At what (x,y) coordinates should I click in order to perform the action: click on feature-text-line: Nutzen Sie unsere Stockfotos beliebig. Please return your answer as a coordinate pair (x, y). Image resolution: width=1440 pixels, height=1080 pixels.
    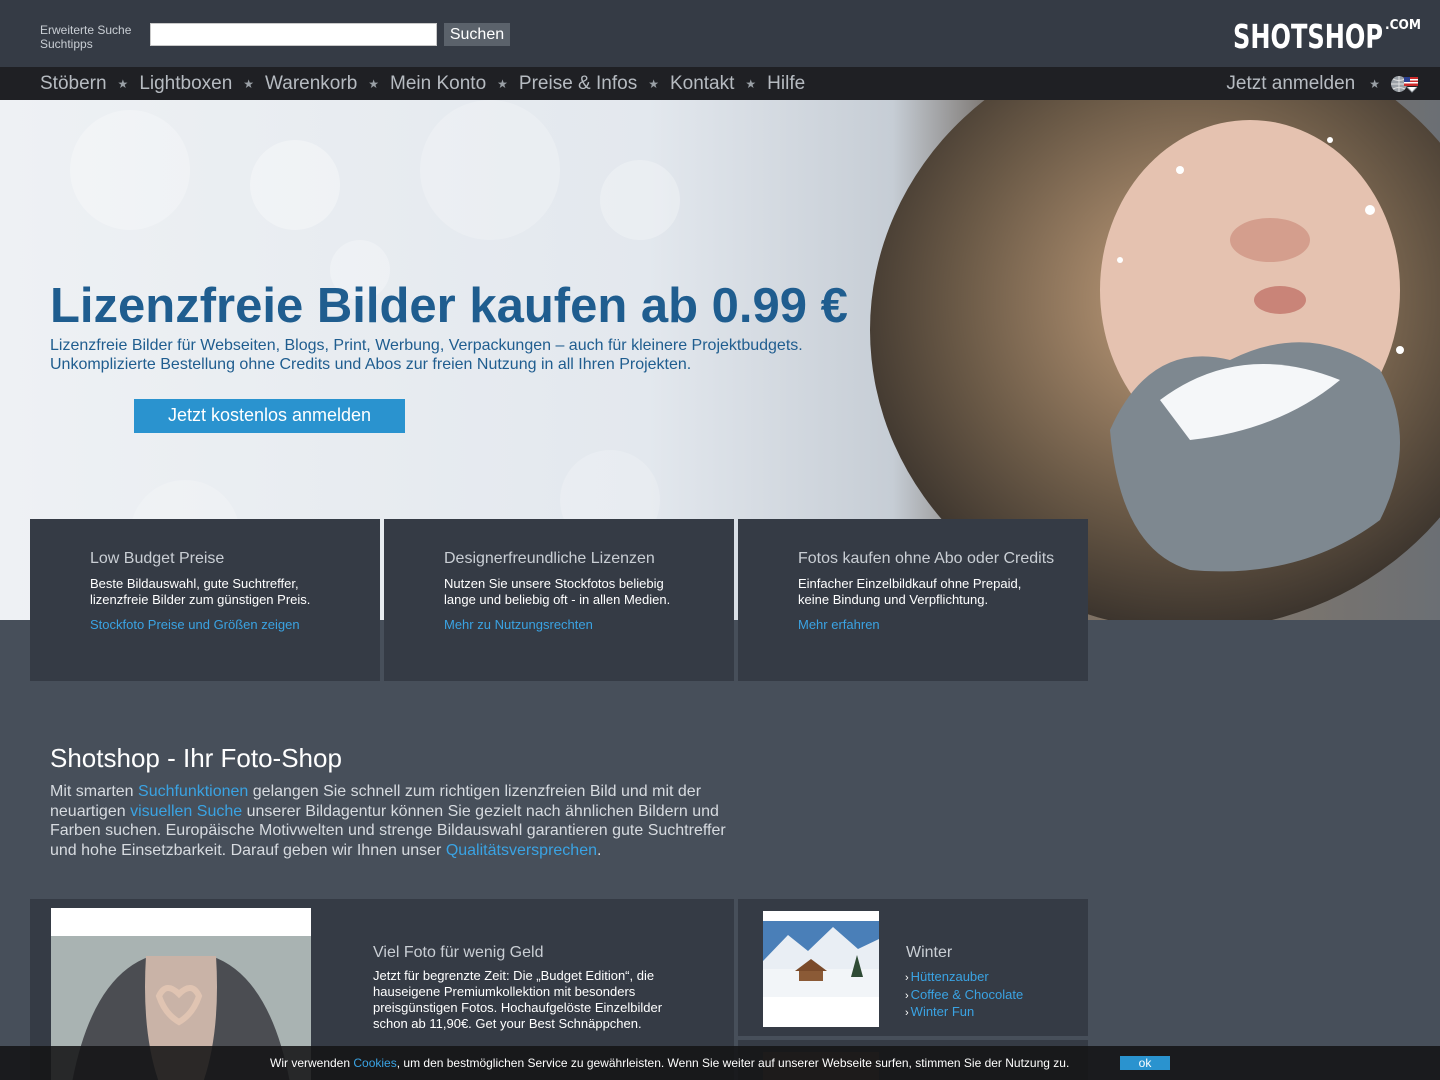
    Looking at the image, I should click on (554, 583).